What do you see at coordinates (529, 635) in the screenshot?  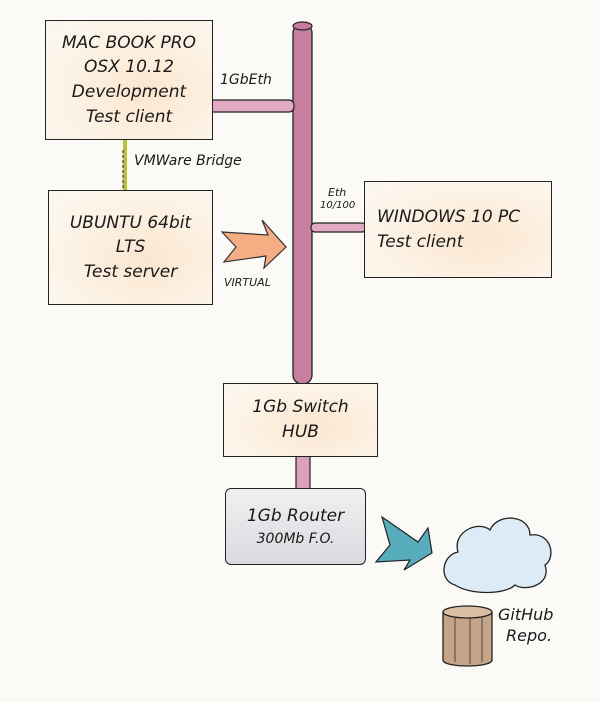 I see `github-line-2: Repo.` at bounding box center [529, 635].